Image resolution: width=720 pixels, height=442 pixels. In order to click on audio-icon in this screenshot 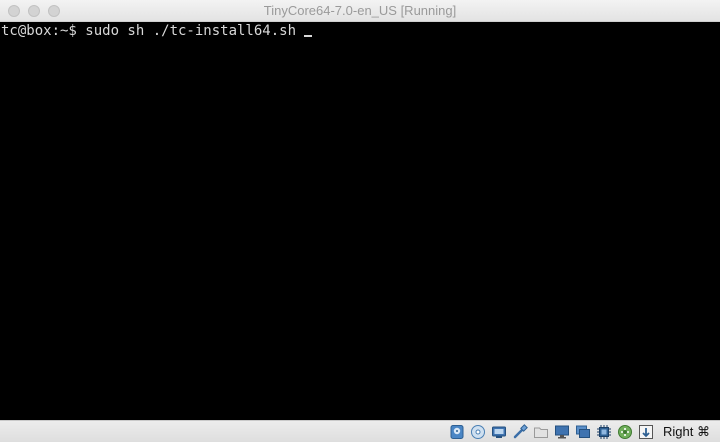, I will do `click(499, 432)`.